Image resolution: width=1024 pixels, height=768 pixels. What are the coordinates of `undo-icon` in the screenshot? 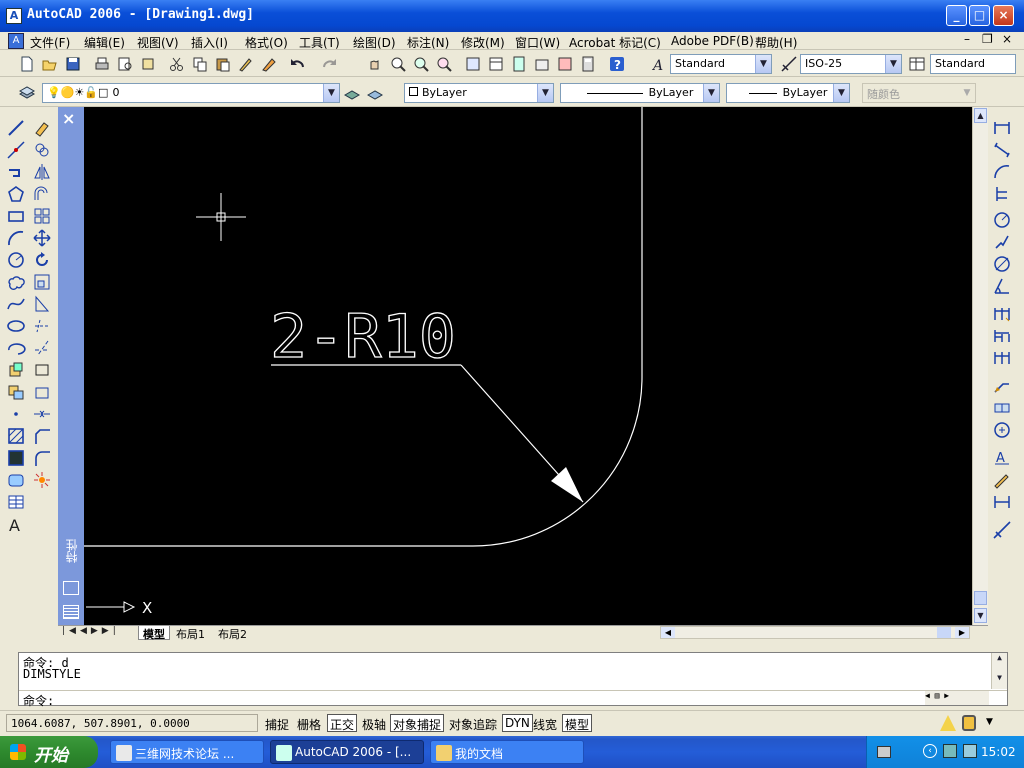 It's located at (298, 64).